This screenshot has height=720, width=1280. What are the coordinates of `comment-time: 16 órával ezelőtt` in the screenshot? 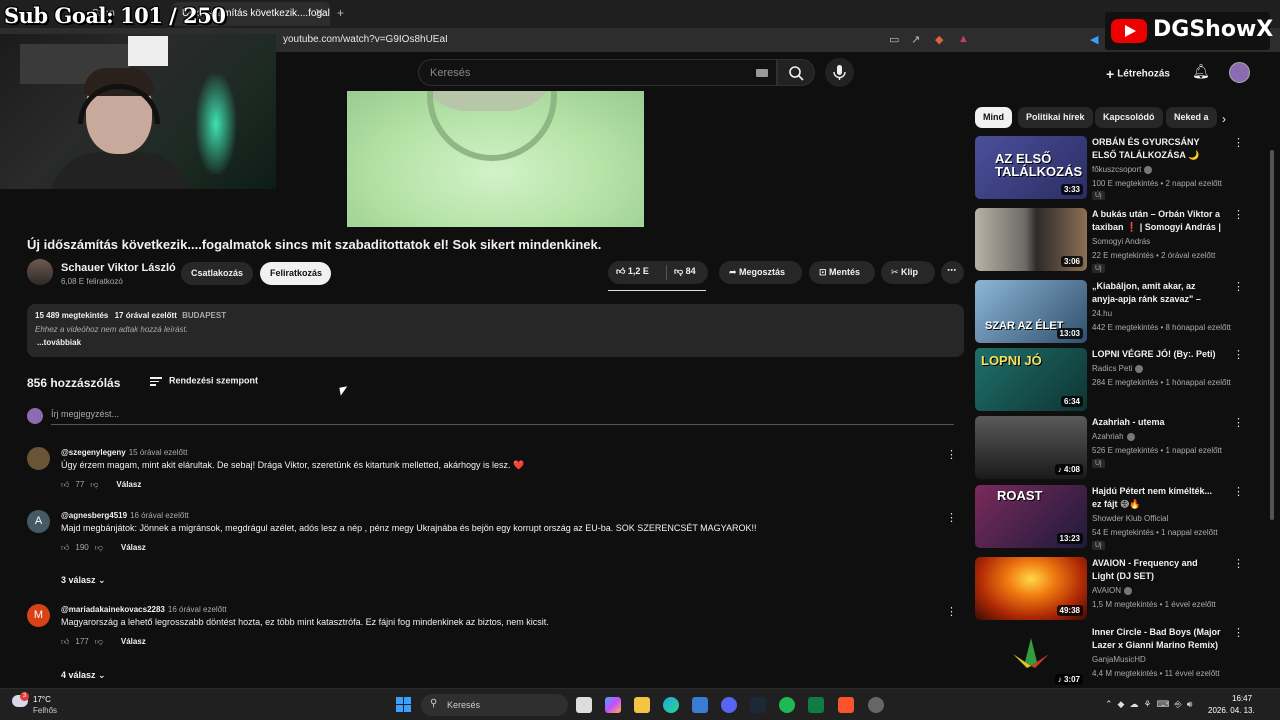 It's located at (159, 515).